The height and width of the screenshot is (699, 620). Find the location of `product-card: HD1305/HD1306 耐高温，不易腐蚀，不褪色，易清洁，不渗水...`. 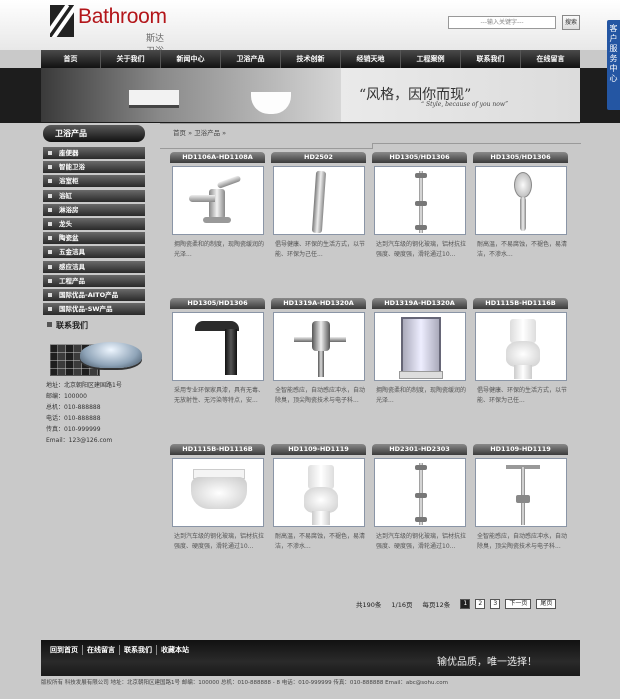

product-card: HD1305/HD1306 耐高温，不易腐蚀，不褪色，易清洁，不渗水... is located at coordinates (522, 210).